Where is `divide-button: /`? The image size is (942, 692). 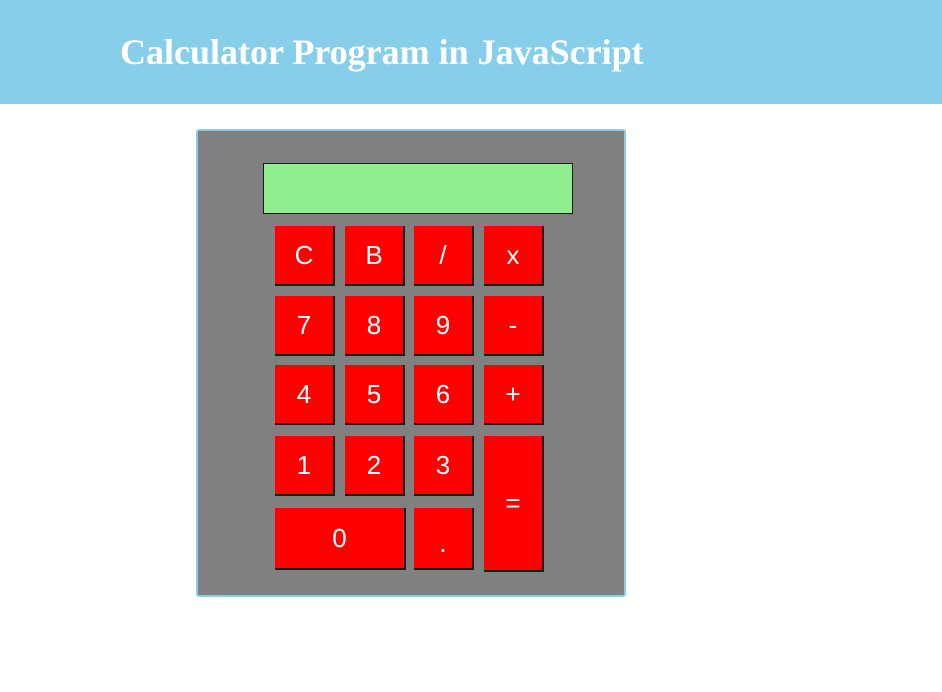 divide-button: / is located at coordinates (444, 256).